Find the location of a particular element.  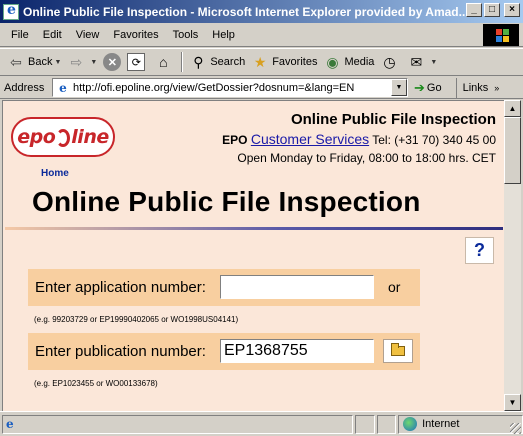

back-label: Back is located at coordinates (40, 62).